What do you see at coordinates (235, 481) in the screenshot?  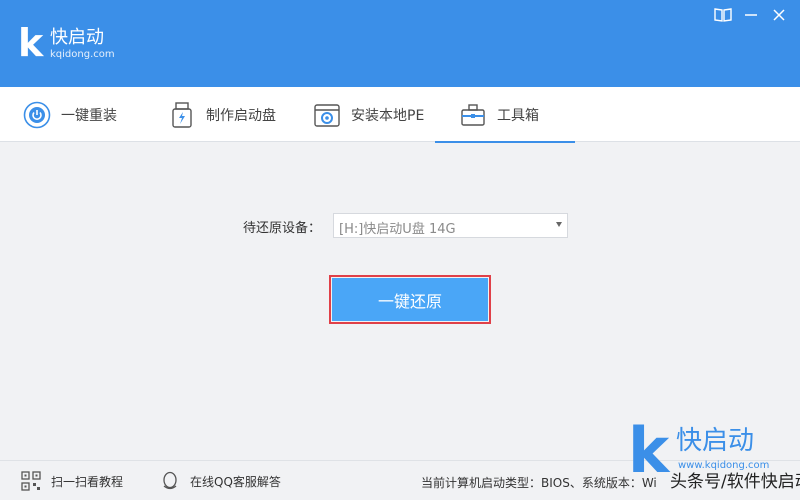 I see `qq-support-label: 在线QQ客服解答` at bounding box center [235, 481].